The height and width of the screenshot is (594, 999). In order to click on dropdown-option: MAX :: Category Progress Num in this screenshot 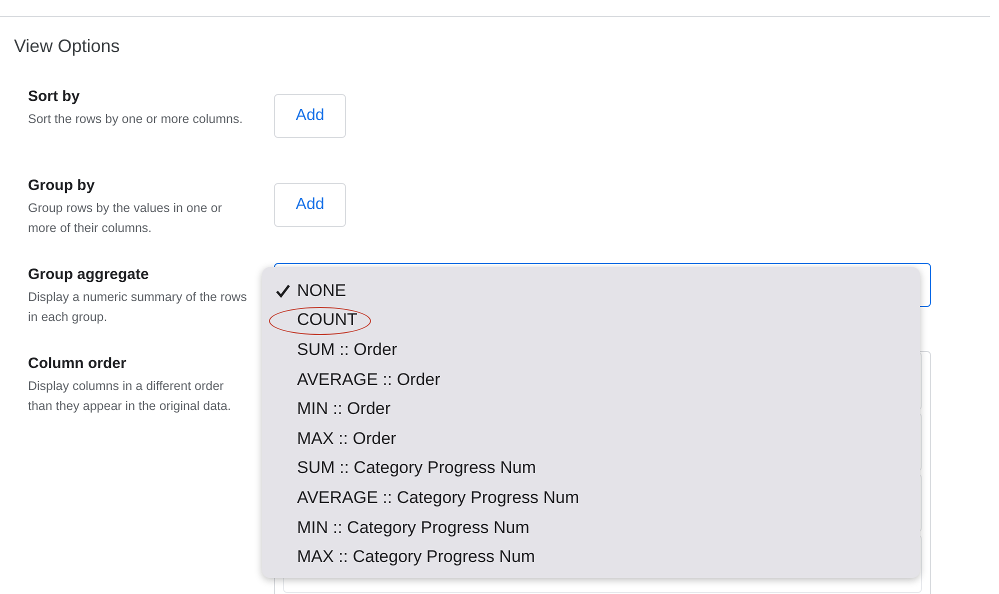, I will do `click(416, 557)`.